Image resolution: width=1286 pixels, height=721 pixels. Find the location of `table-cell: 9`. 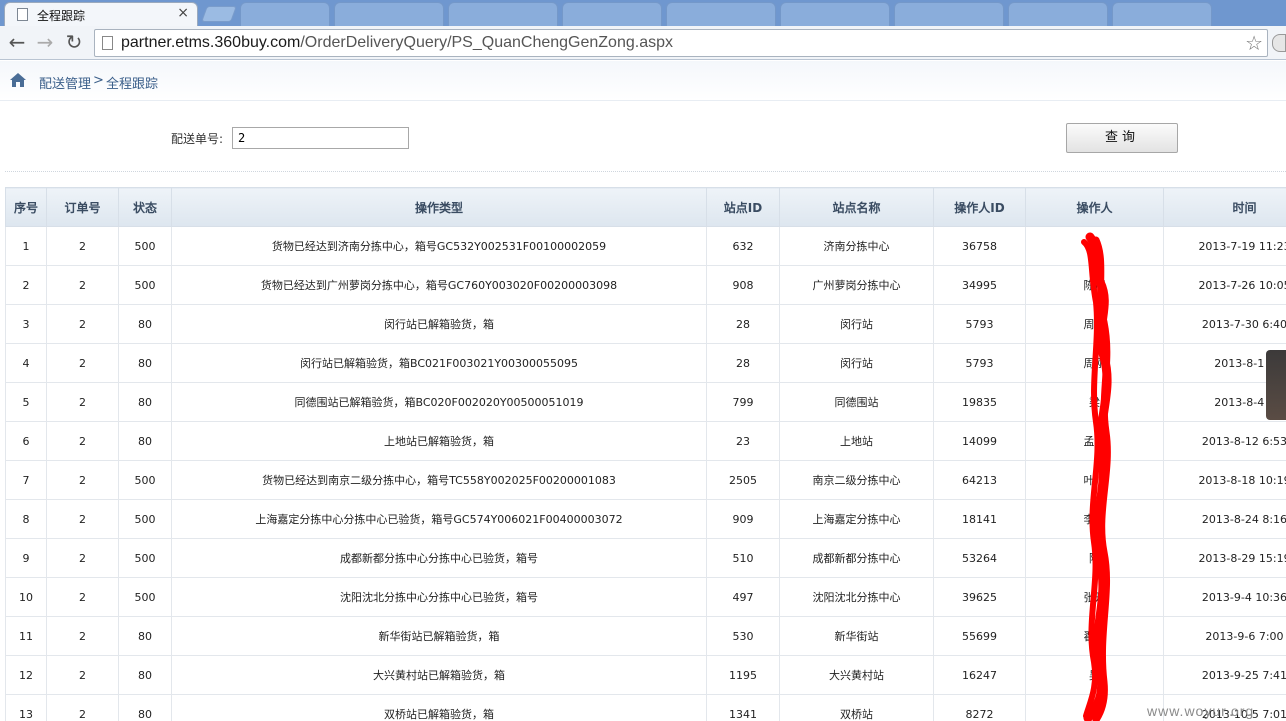

table-cell: 9 is located at coordinates (26, 558).